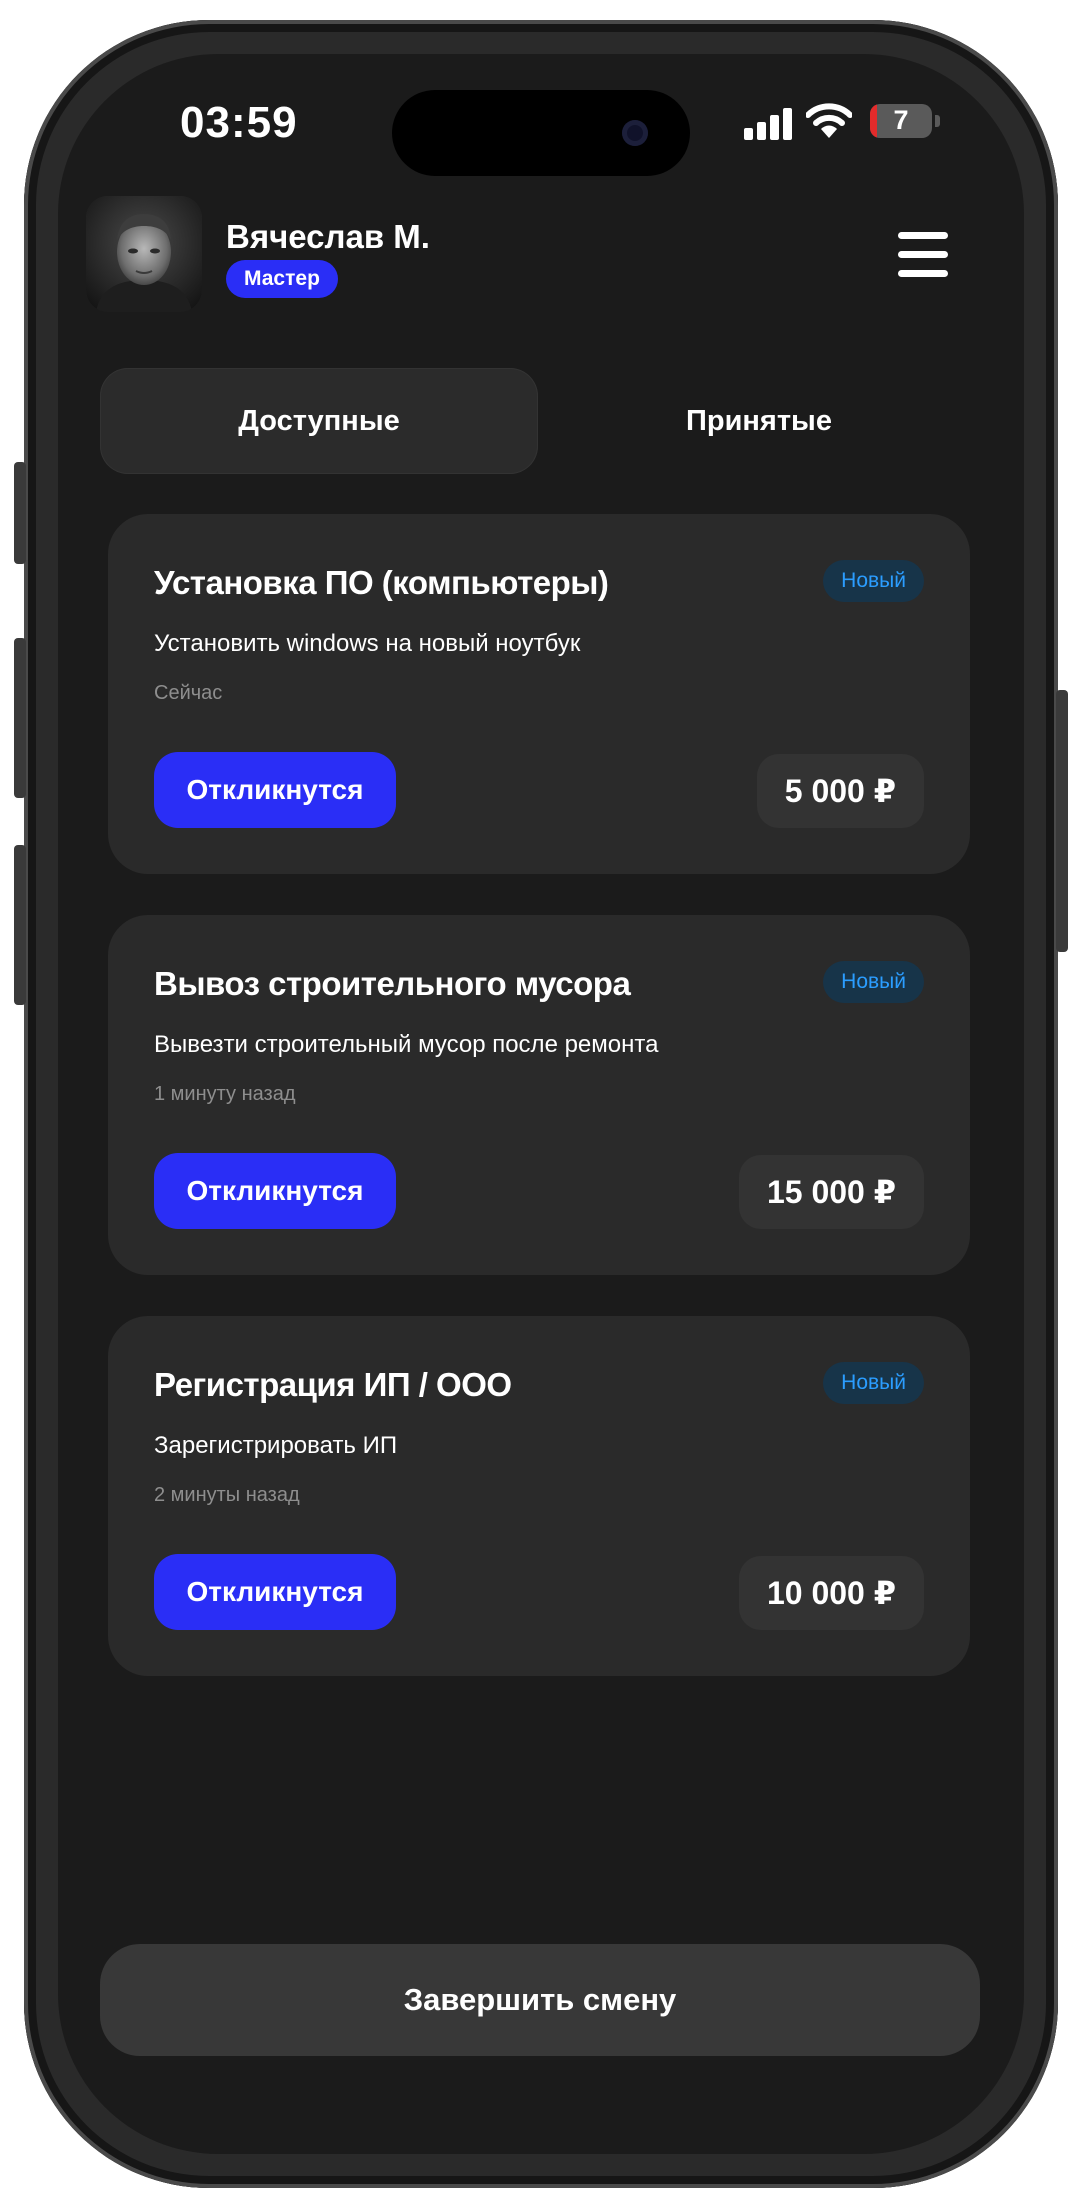  I want to click on tab-accepted: Принятые, so click(759, 421).